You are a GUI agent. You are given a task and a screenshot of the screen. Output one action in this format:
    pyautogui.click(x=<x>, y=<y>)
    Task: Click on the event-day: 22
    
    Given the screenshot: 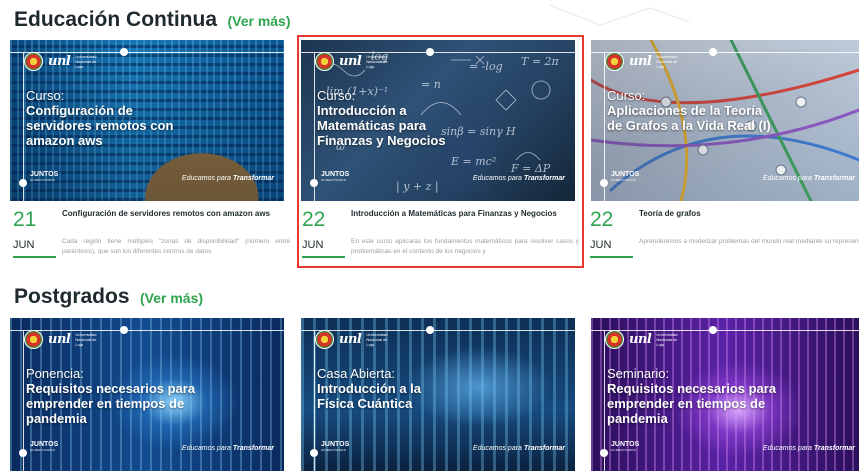 What is the action you would take?
    pyautogui.click(x=602, y=219)
    